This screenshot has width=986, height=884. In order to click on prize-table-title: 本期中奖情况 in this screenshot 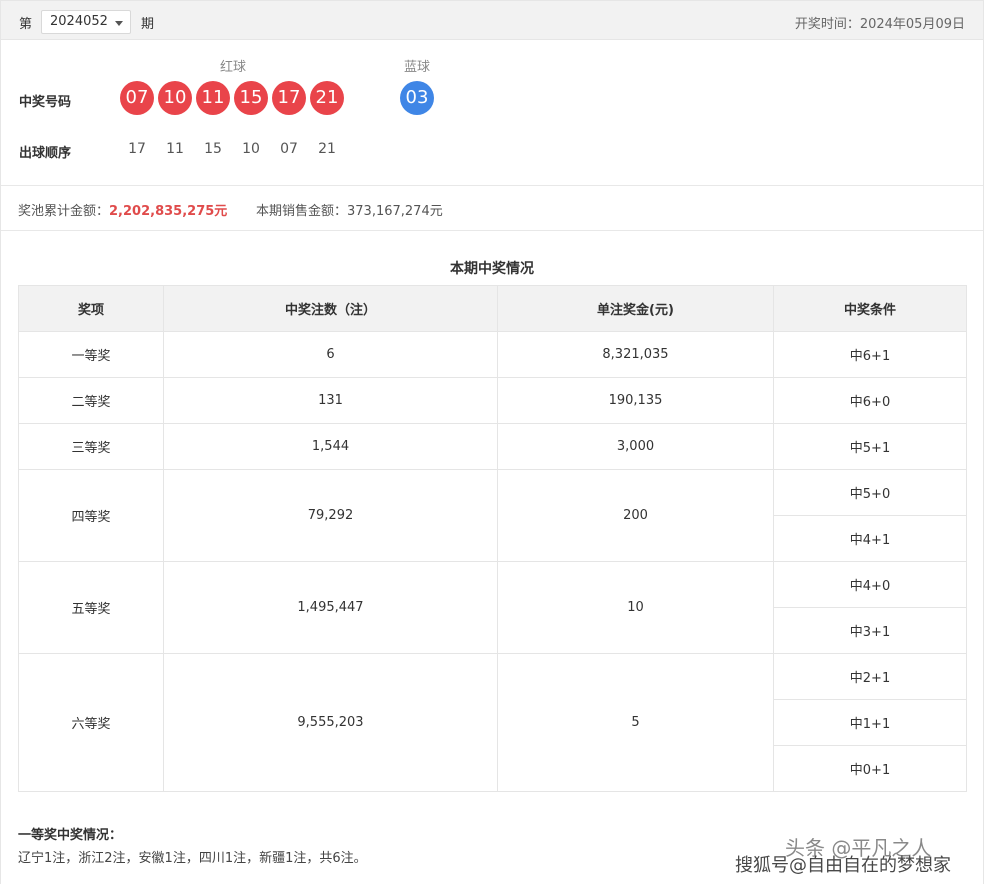, I will do `click(492, 269)`.